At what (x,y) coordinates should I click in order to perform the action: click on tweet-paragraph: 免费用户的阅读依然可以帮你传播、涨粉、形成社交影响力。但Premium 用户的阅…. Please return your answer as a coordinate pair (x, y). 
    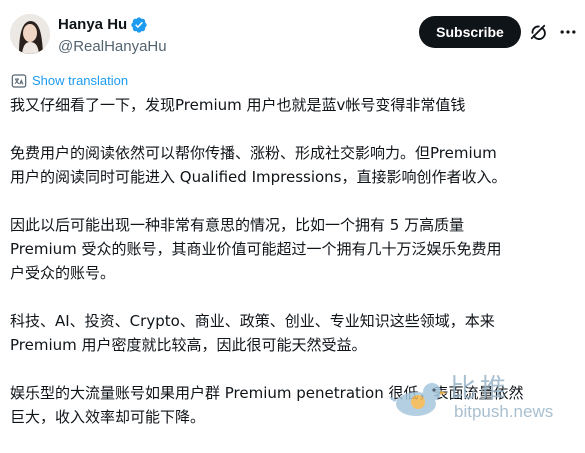
    Looking at the image, I should click on (258, 165).